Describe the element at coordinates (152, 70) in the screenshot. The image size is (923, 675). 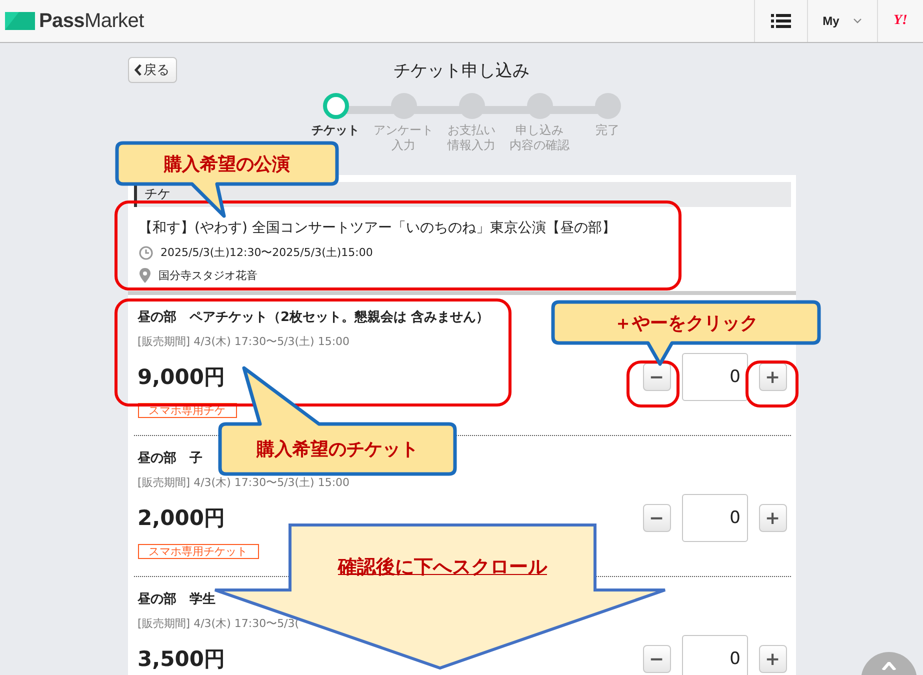
I see `back-button: 戻る` at that location.